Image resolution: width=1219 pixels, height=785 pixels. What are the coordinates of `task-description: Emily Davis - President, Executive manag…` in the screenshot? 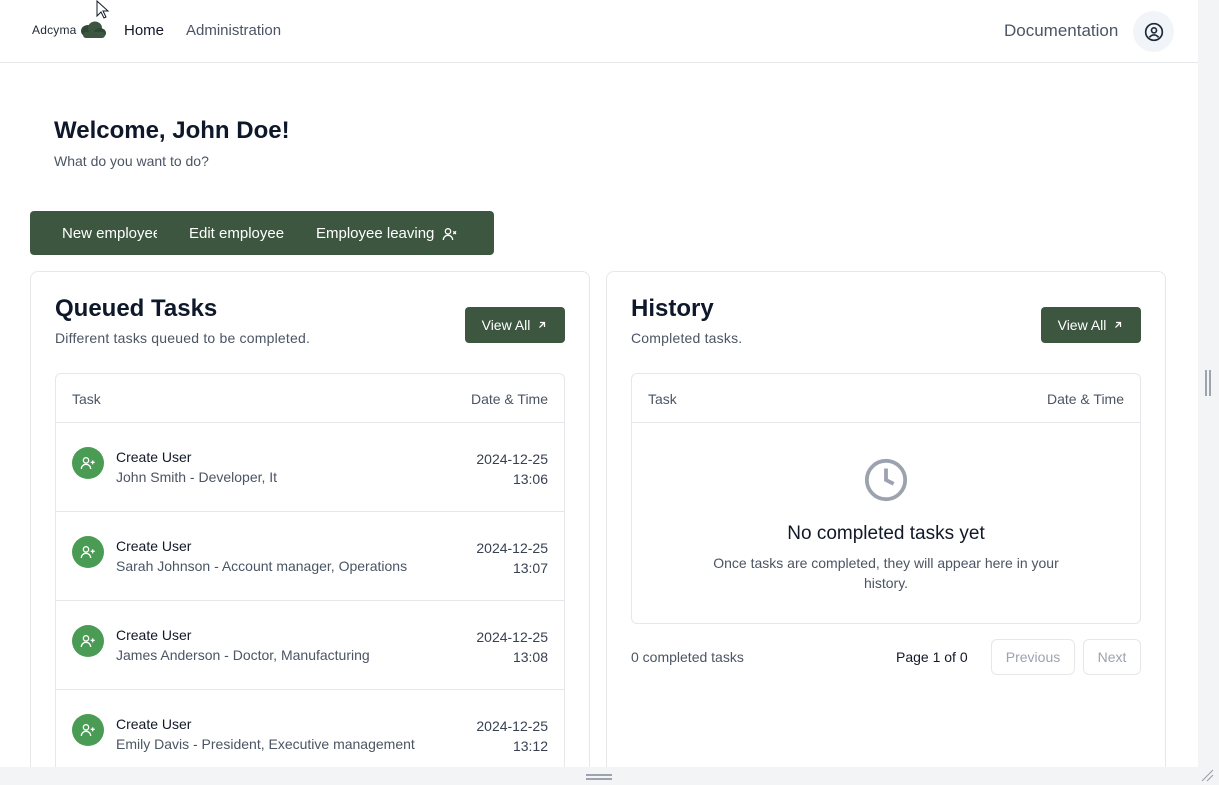 It's located at (265, 744).